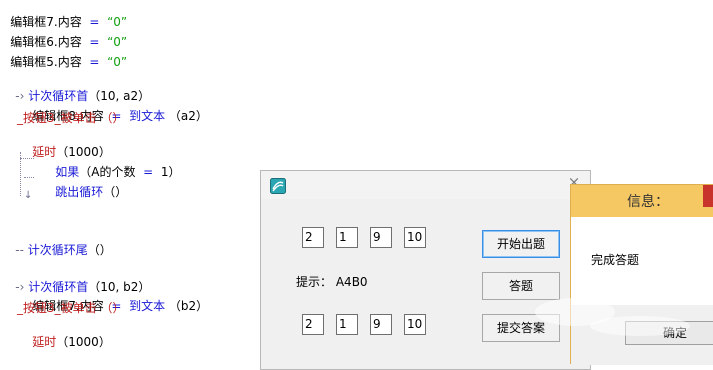  Describe the element at coordinates (521, 286) in the screenshot. I see `answer-button: 答题` at that location.